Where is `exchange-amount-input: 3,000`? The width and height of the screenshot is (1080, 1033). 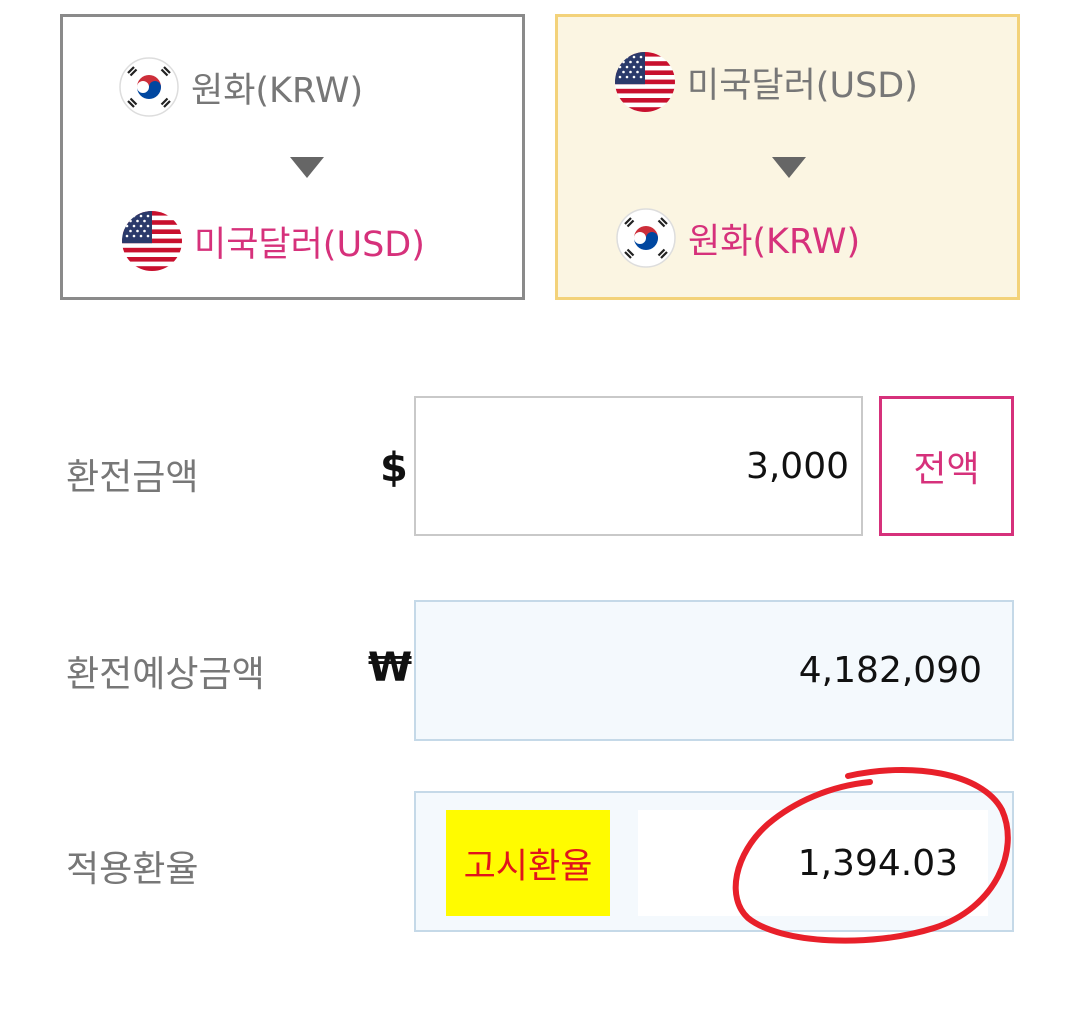
exchange-amount-input: 3,000 is located at coordinates (638, 466).